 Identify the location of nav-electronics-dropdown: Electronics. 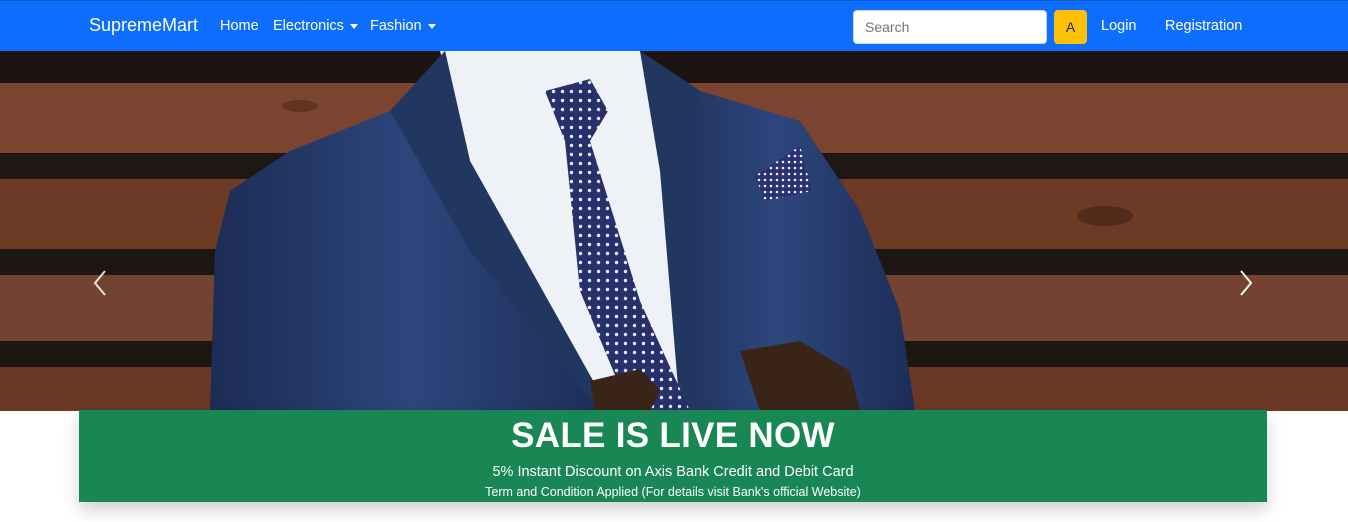
(315, 26).